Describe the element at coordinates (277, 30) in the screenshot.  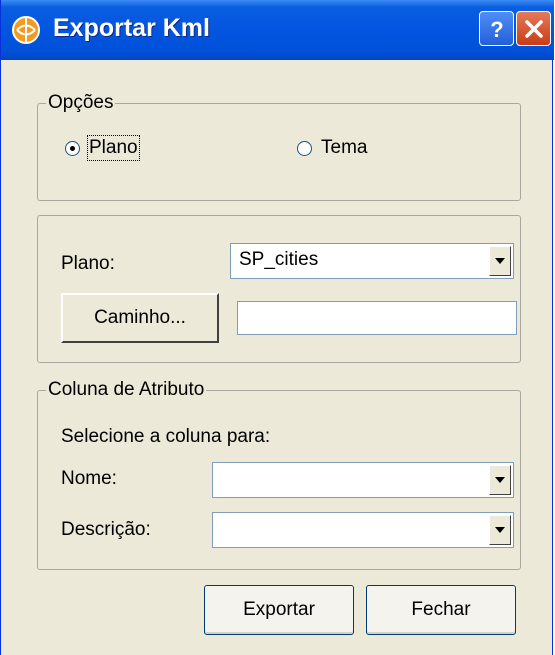
I see `title-bar: Exportar Kml ?` at that location.